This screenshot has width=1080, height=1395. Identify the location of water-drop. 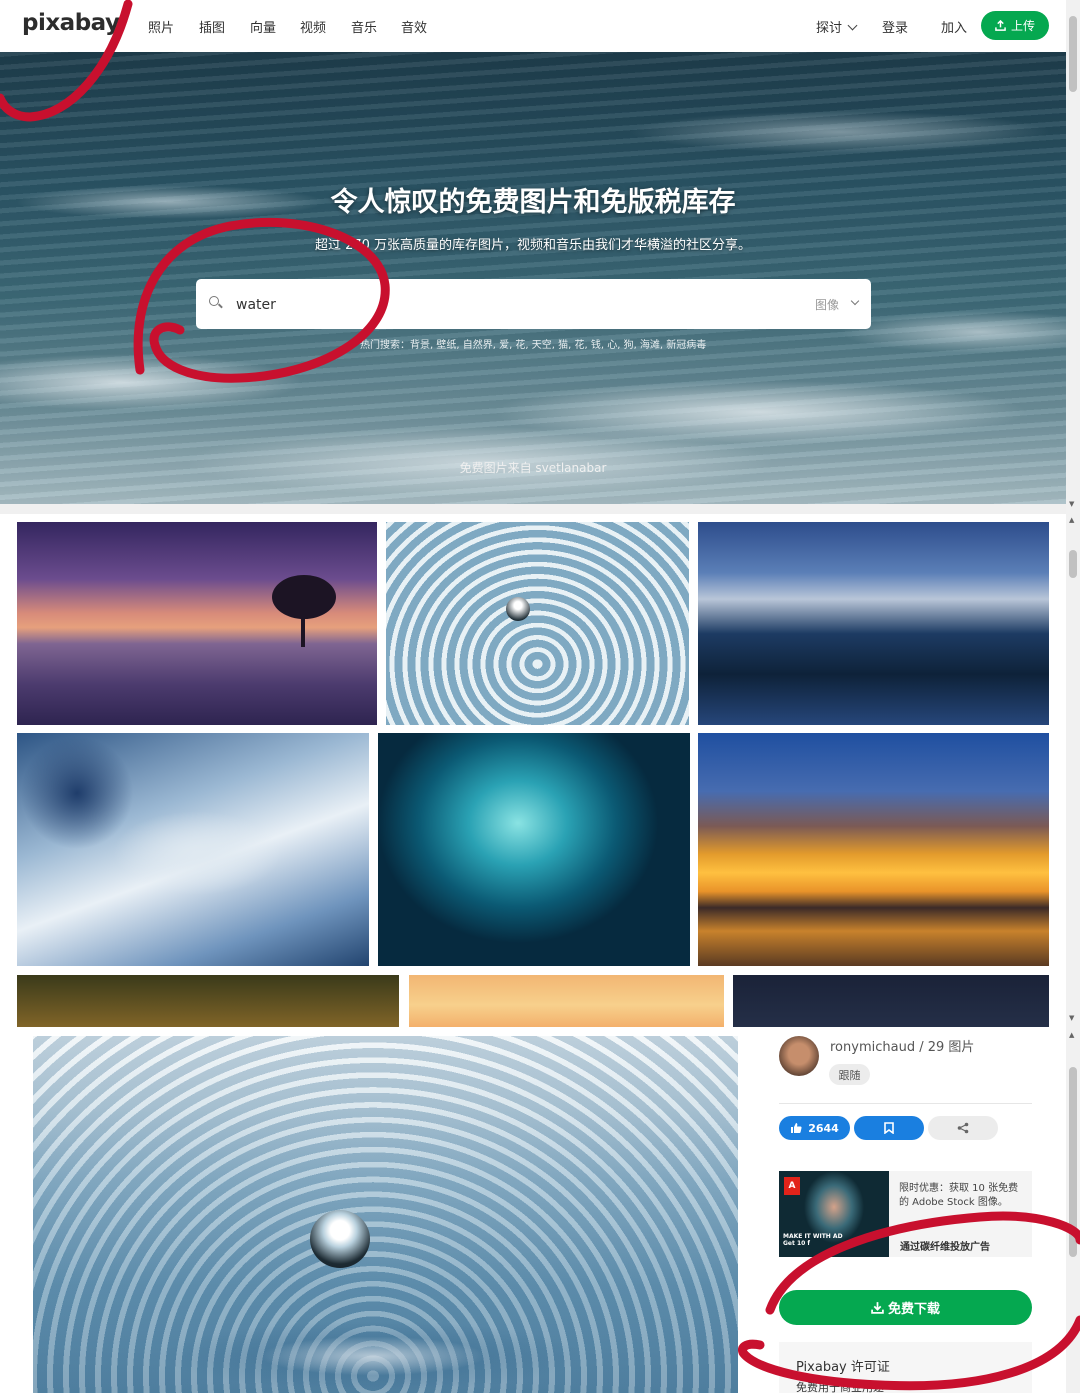
(340, 1239).